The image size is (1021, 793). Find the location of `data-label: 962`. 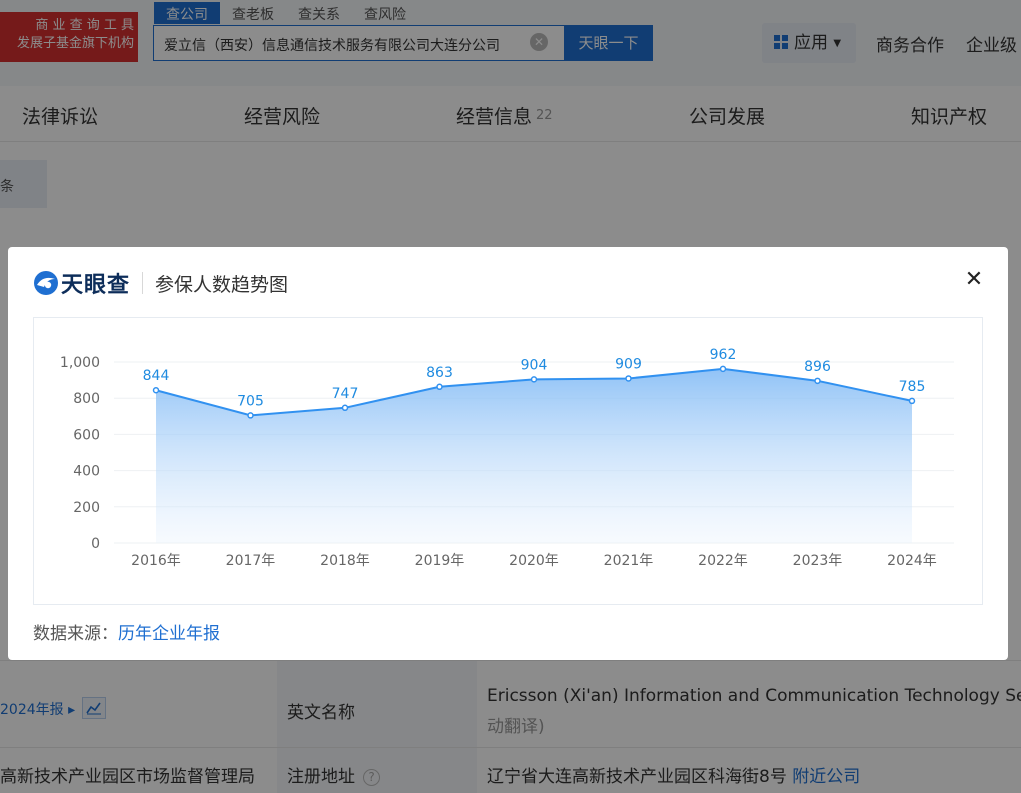

data-label: 962 is located at coordinates (723, 355).